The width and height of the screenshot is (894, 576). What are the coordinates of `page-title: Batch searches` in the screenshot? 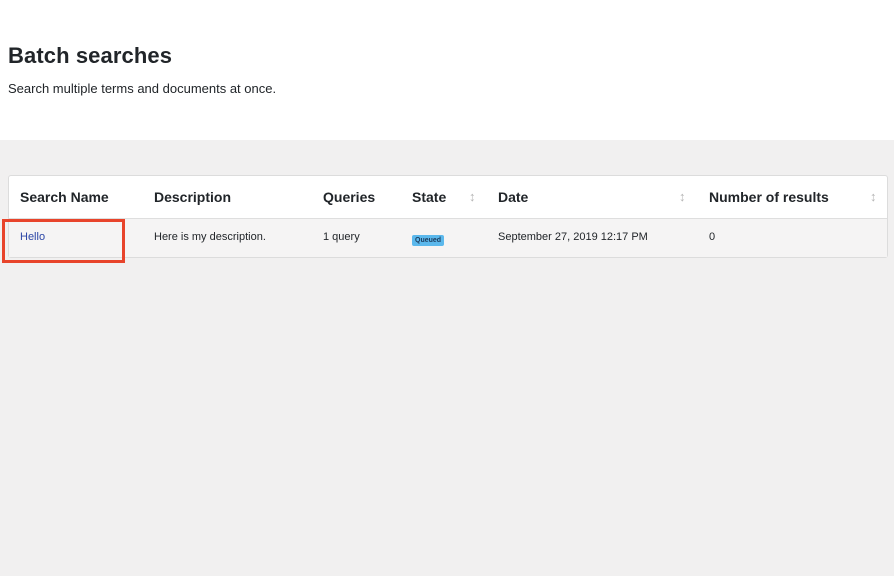 It's located at (90, 55).